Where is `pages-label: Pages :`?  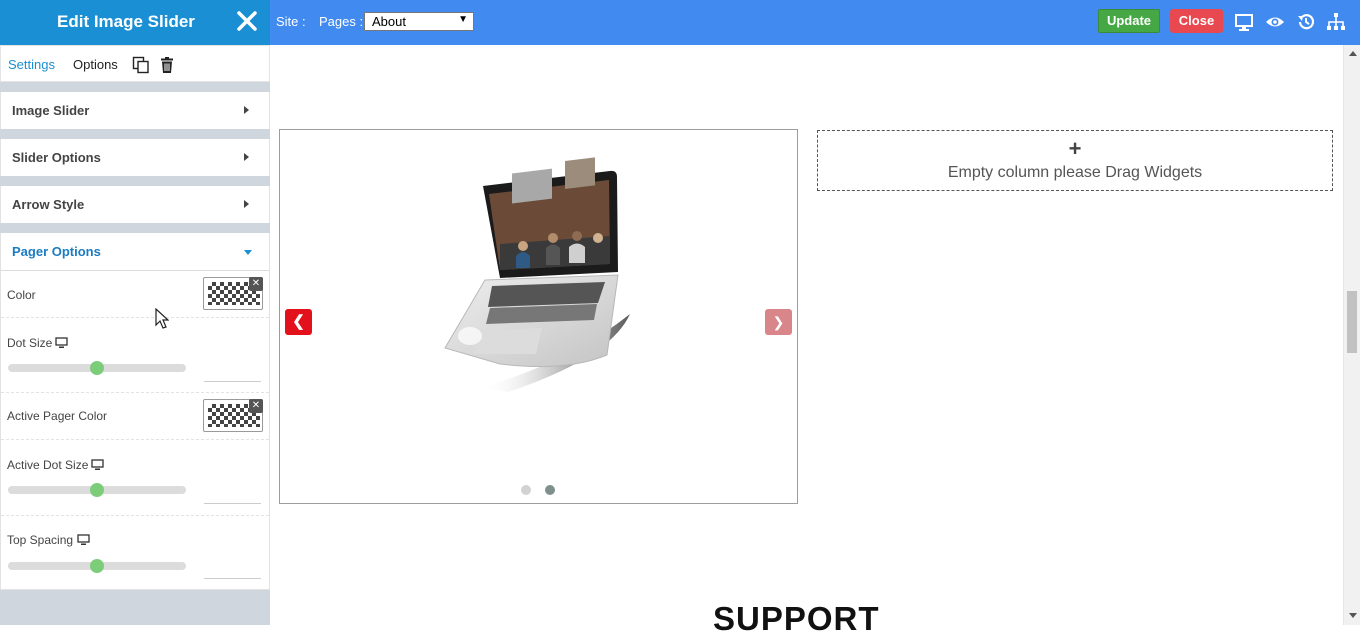 pages-label: Pages : is located at coordinates (341, 21).